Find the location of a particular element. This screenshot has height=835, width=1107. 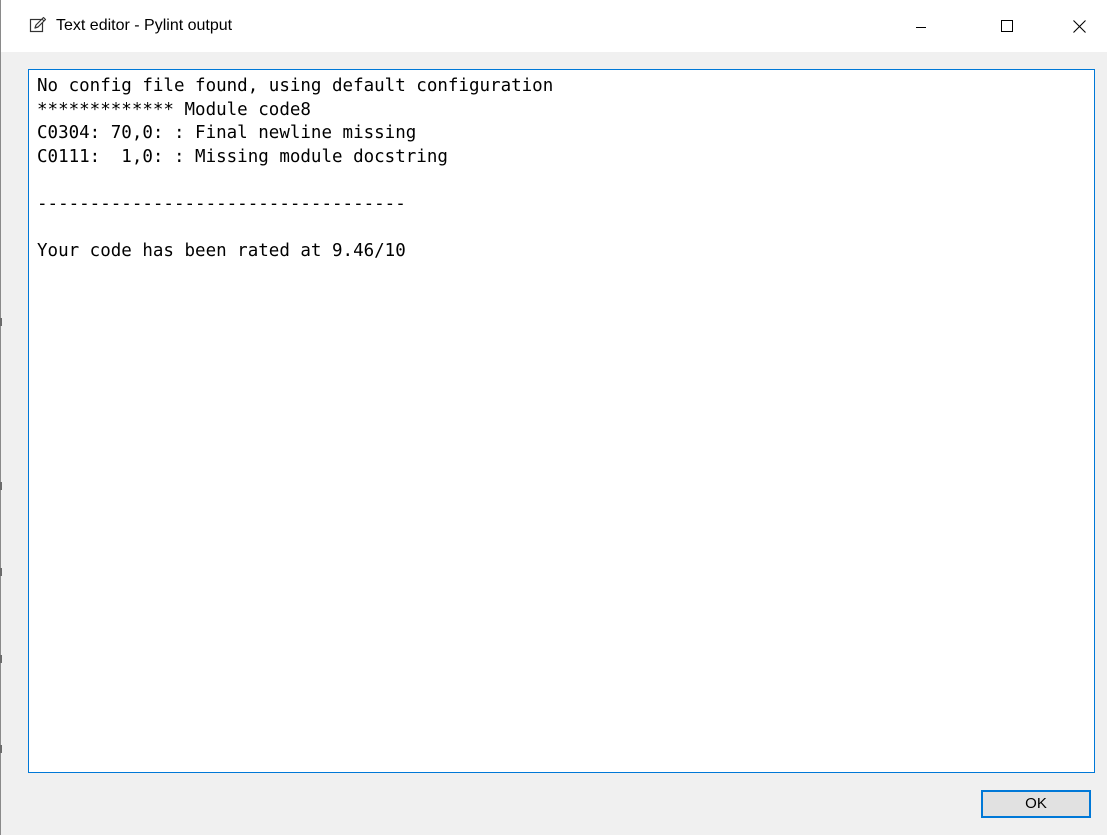

edit-icon is located at coordinates (38, 25).